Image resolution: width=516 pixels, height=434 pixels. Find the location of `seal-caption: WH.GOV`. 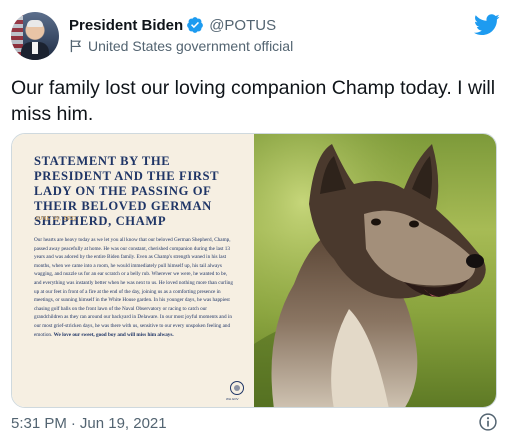

seal-caption: WH.GOV is located at coordinates (232, 399).